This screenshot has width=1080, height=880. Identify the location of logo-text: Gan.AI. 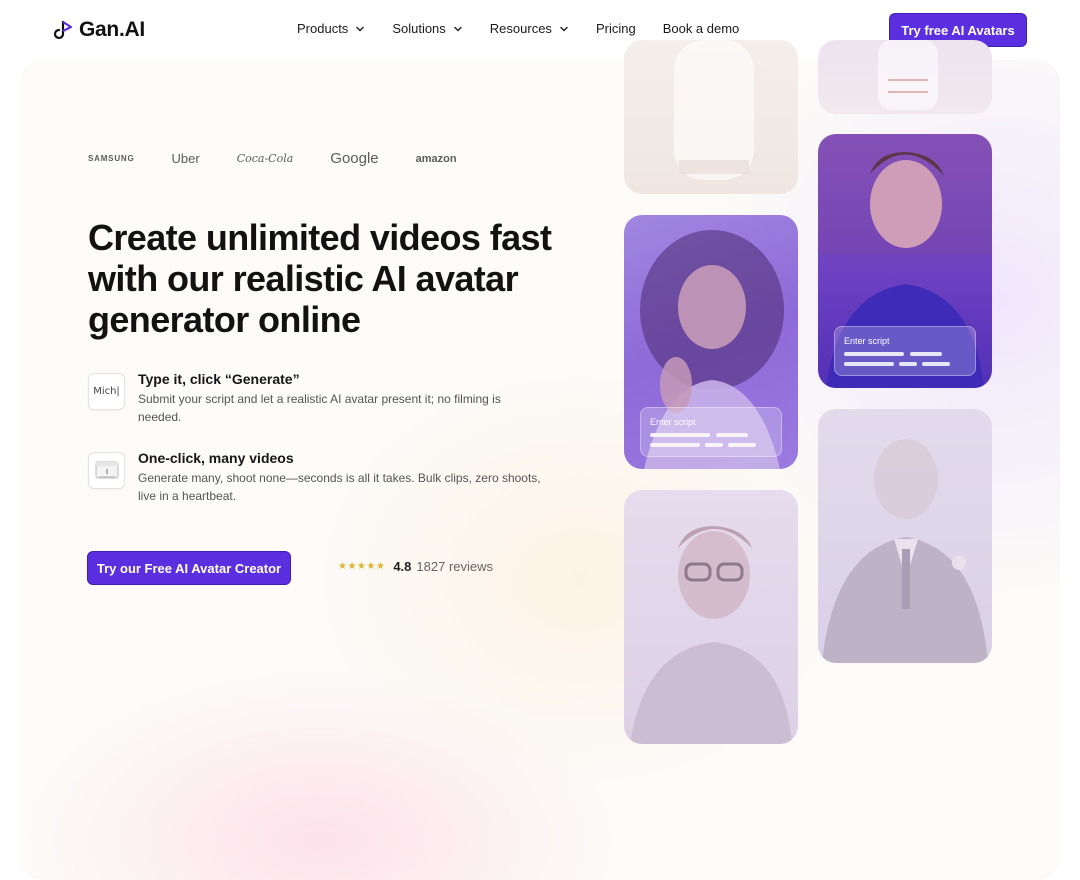
(112, 29).